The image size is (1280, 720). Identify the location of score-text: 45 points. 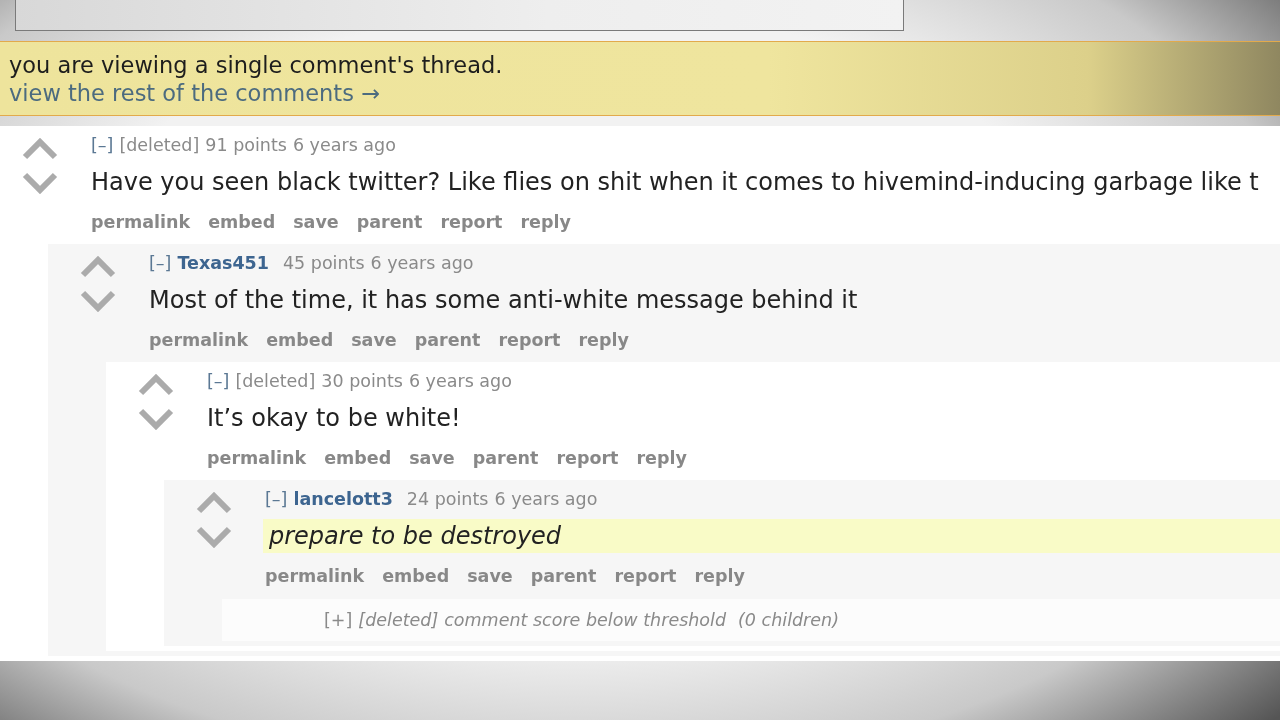
(323, 263).